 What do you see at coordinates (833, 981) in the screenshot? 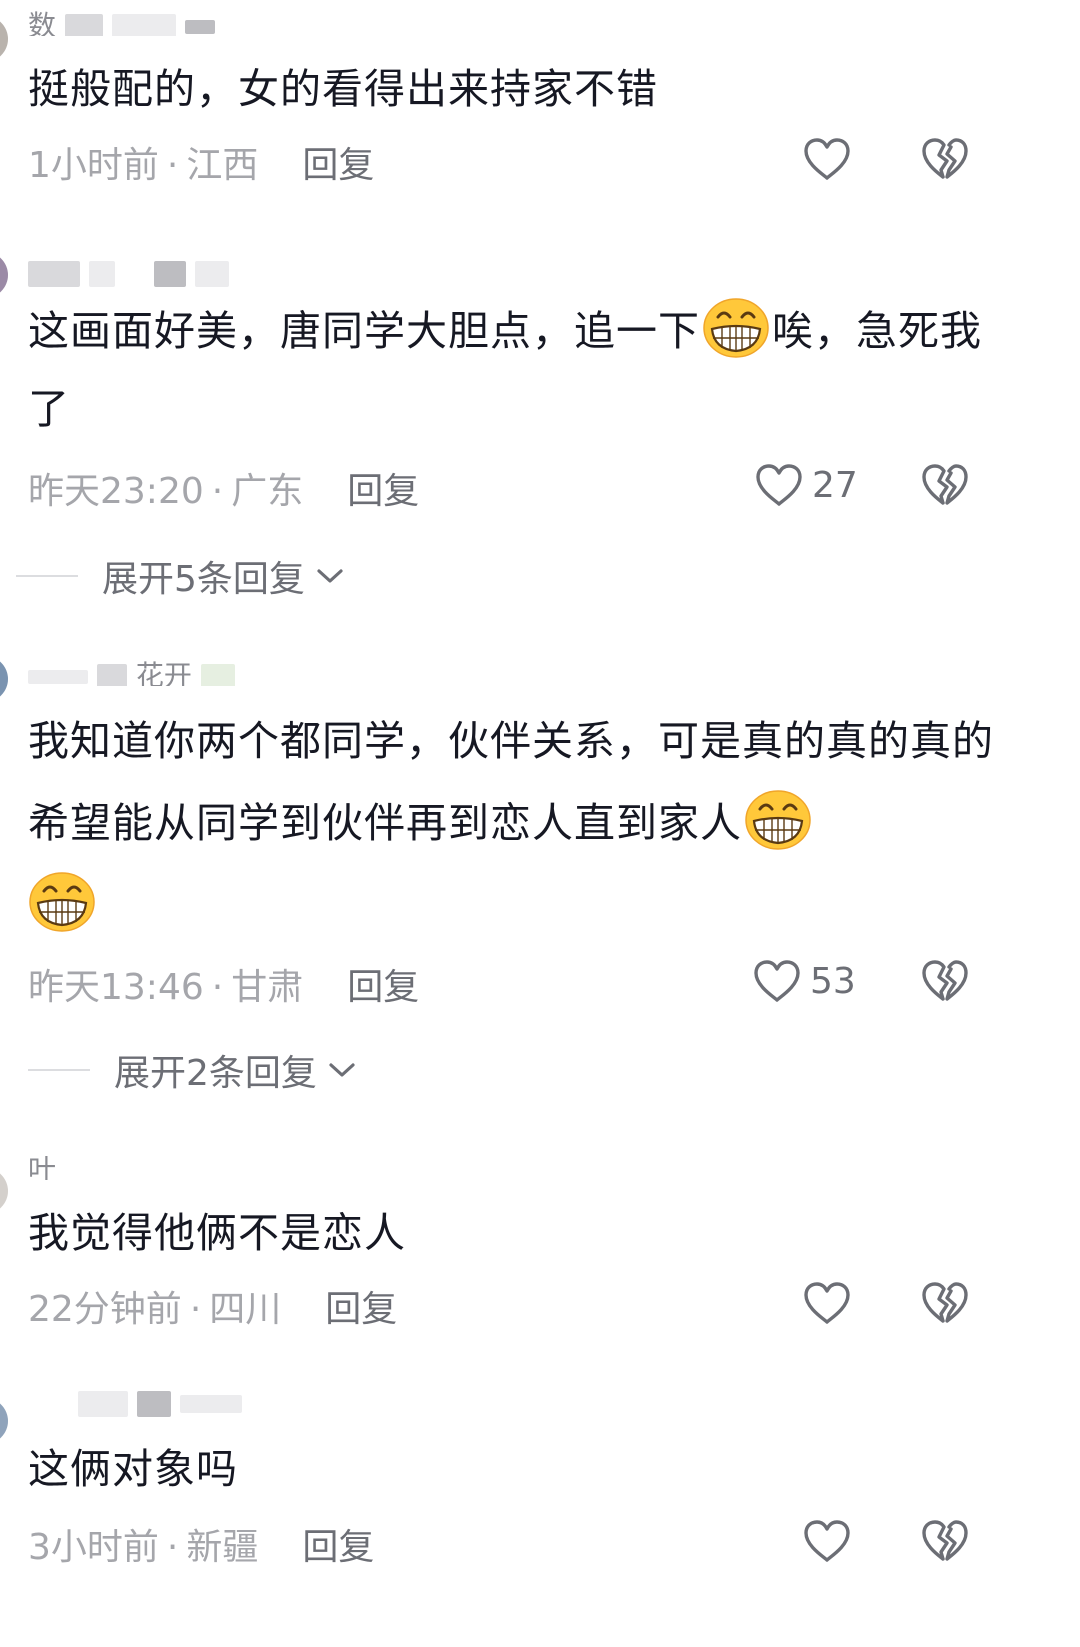
I see `like-count: 53` at bounding box center [833, 981].